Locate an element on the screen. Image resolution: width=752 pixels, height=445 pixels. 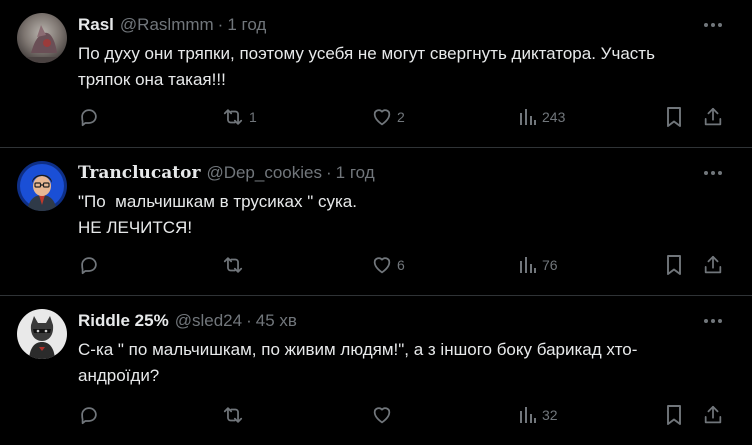
like-count: 2 is located at coordinates (401, 117).